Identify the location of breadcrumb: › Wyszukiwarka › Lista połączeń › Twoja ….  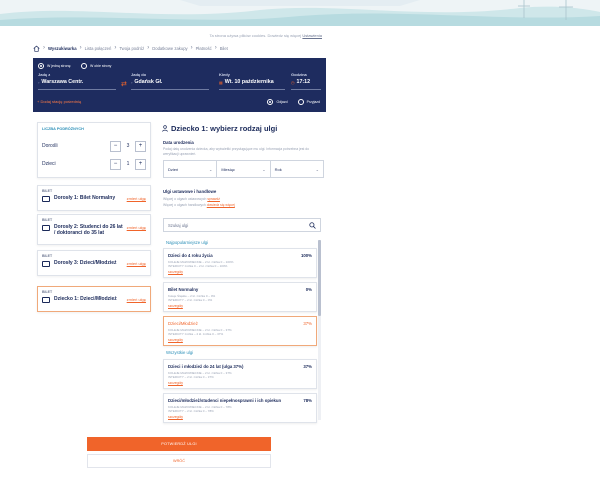
(130, 48).